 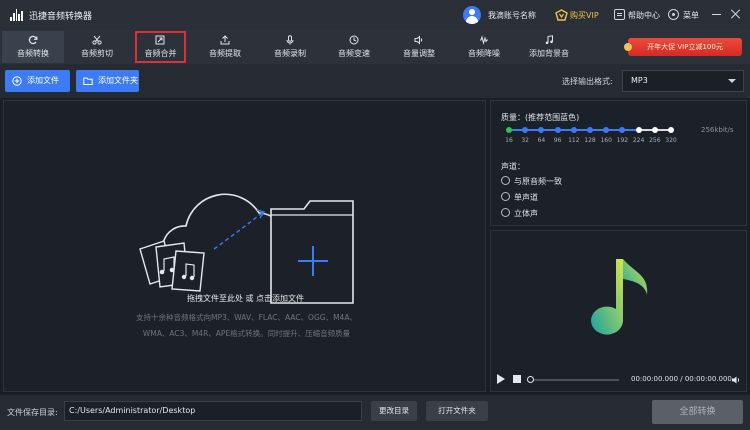 What do you see at coordinates (573, 379) in the screenshot?
I see `playback-progress` at bounding box center [573, 379].